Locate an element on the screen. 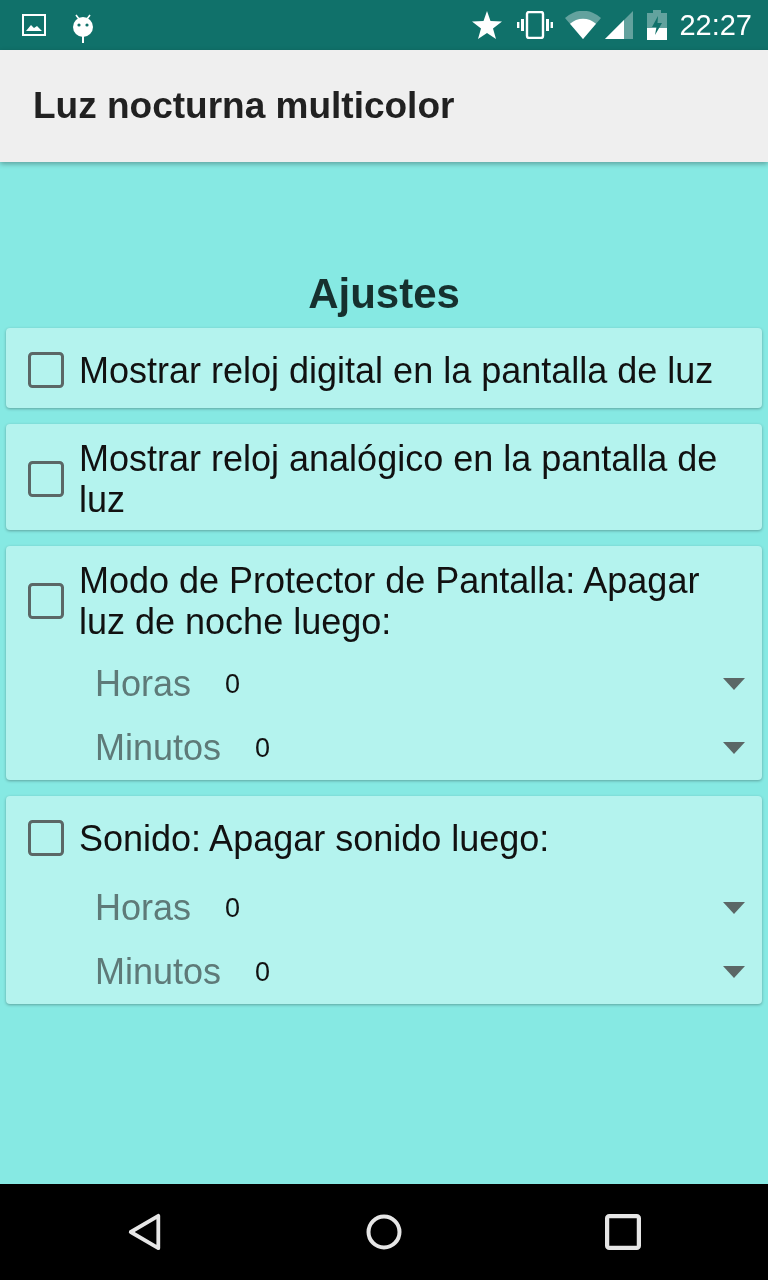  recents-icon is located at coordinates (622, 1232).